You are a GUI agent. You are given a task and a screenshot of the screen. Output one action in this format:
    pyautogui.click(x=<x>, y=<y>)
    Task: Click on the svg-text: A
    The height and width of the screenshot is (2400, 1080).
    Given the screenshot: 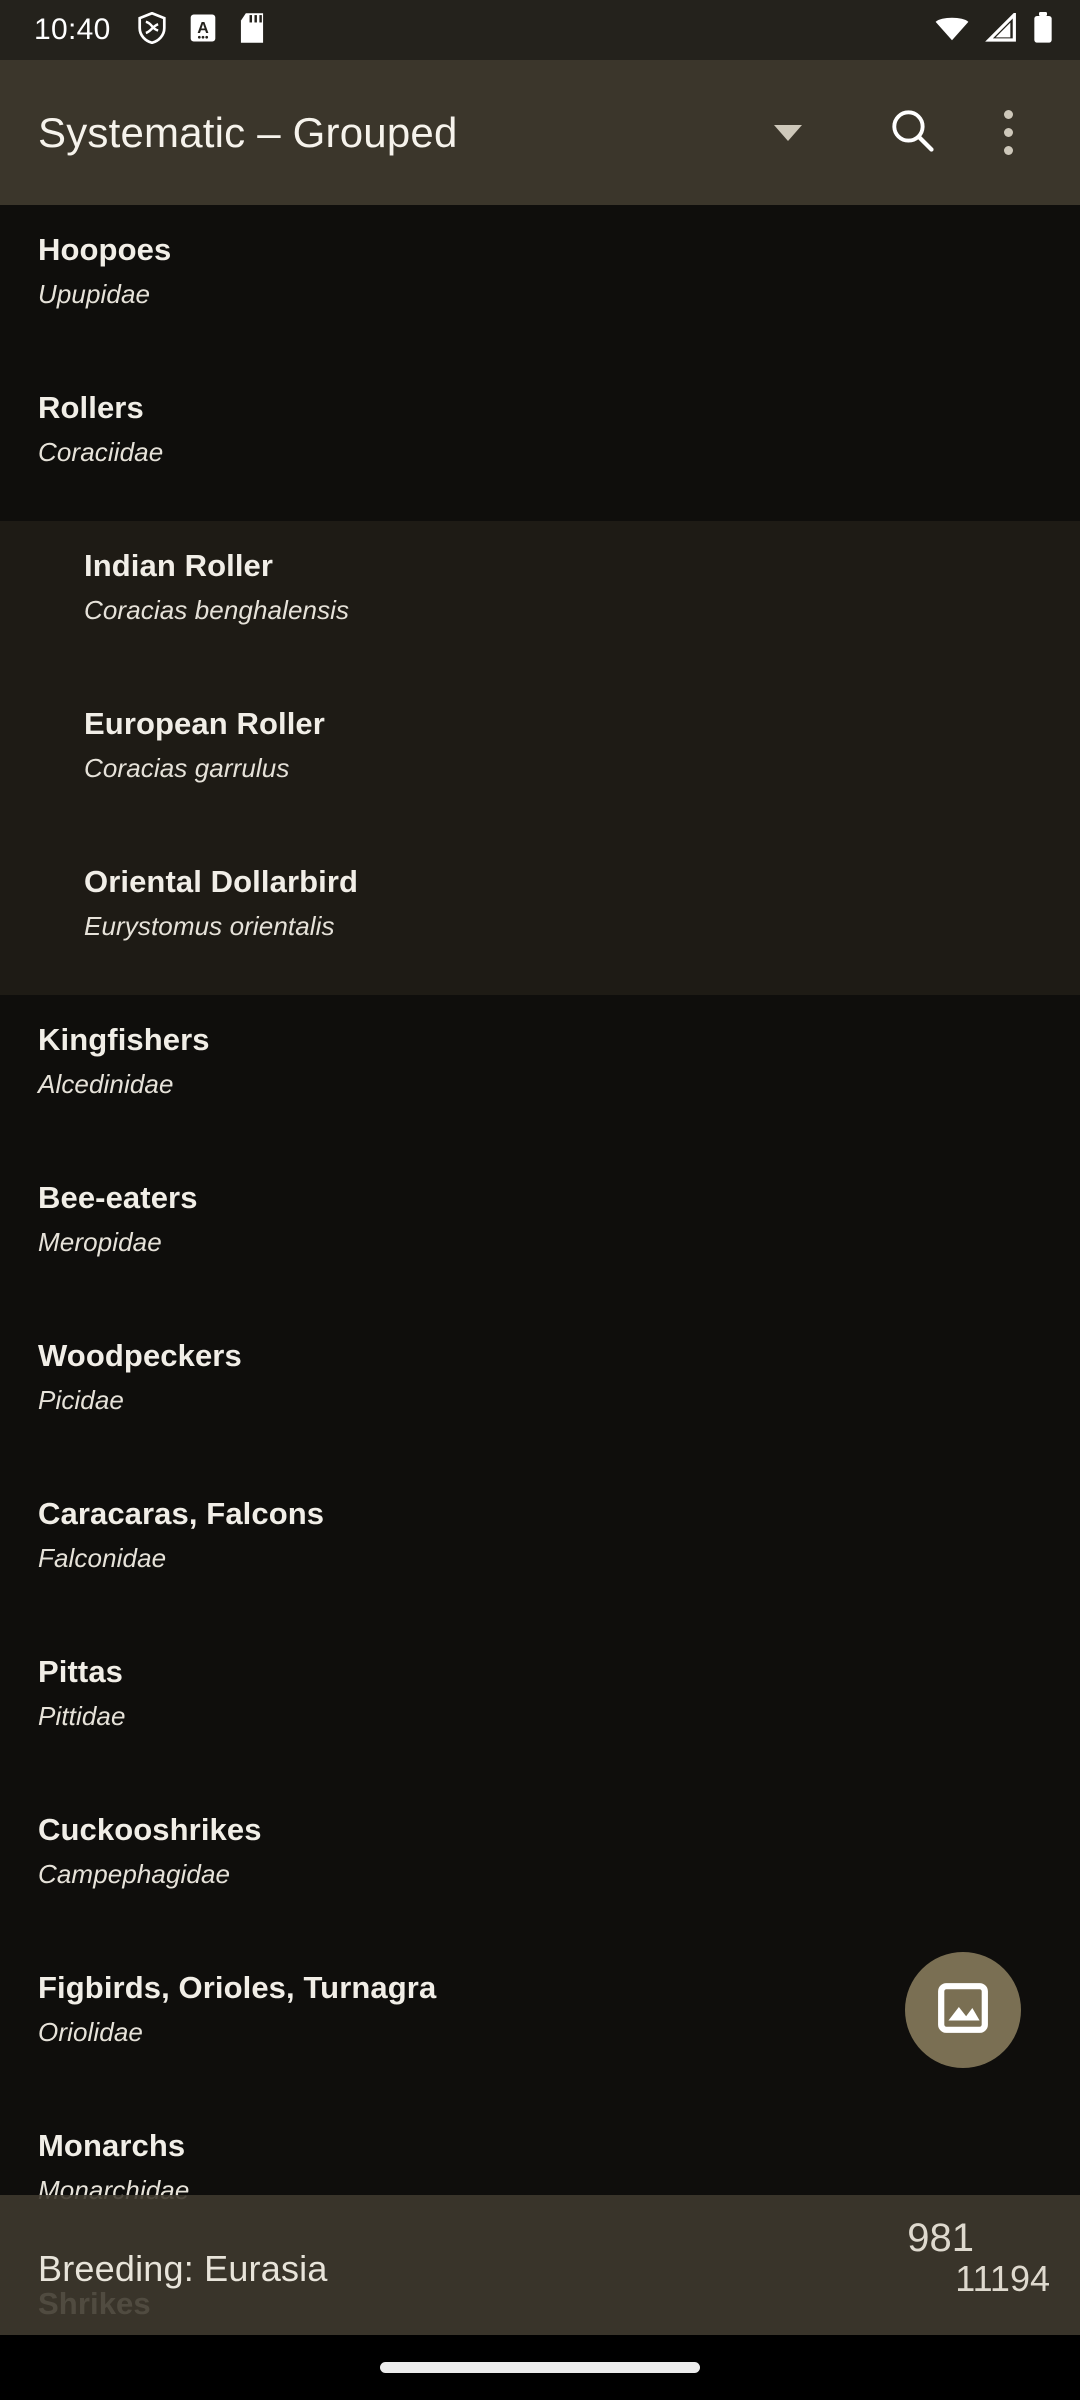 What is the action you would take?
    pyautogui.click(x=203, y=27)
    